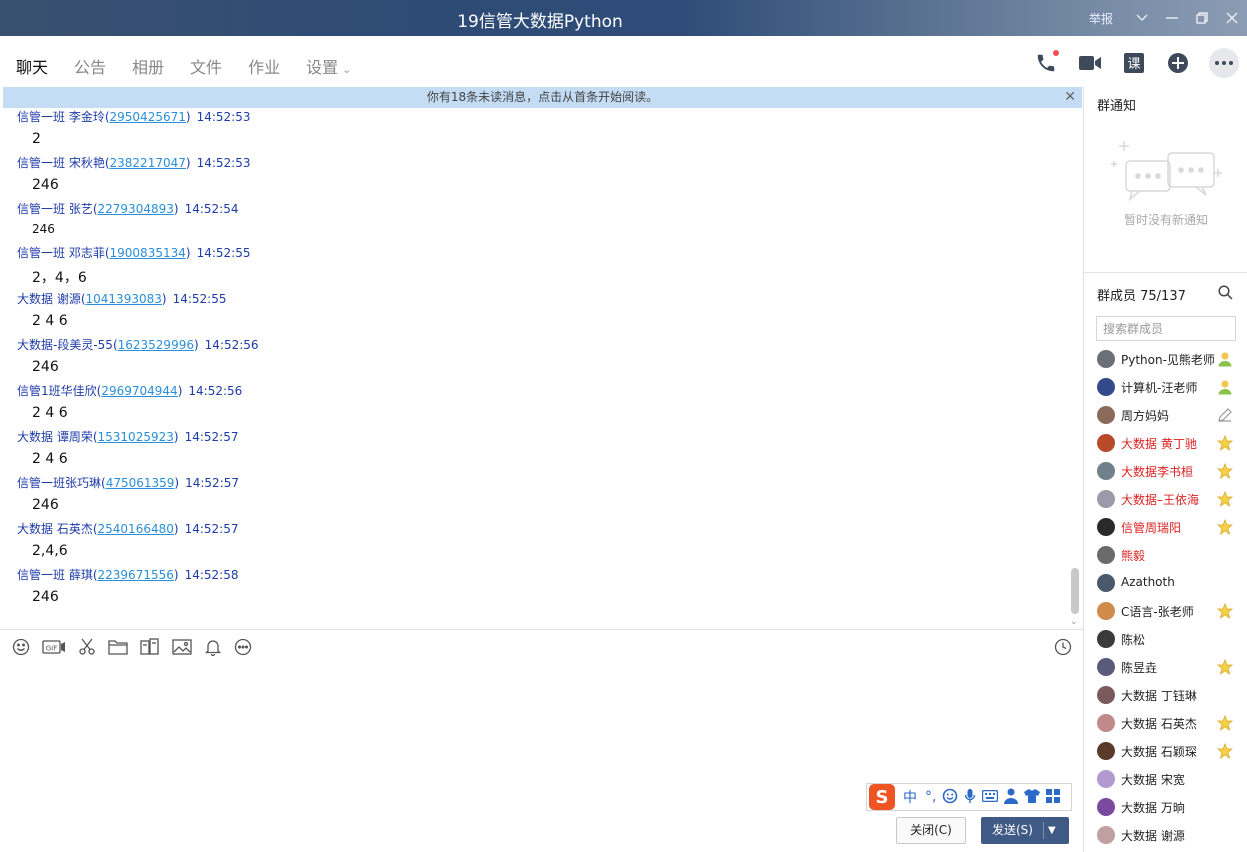 The height and width of the screenshot is (852, 1247). Describe the element at coordinates (139, 391) in the screenshot. I see `message-sender-qq-link: 2969704944` at that location.